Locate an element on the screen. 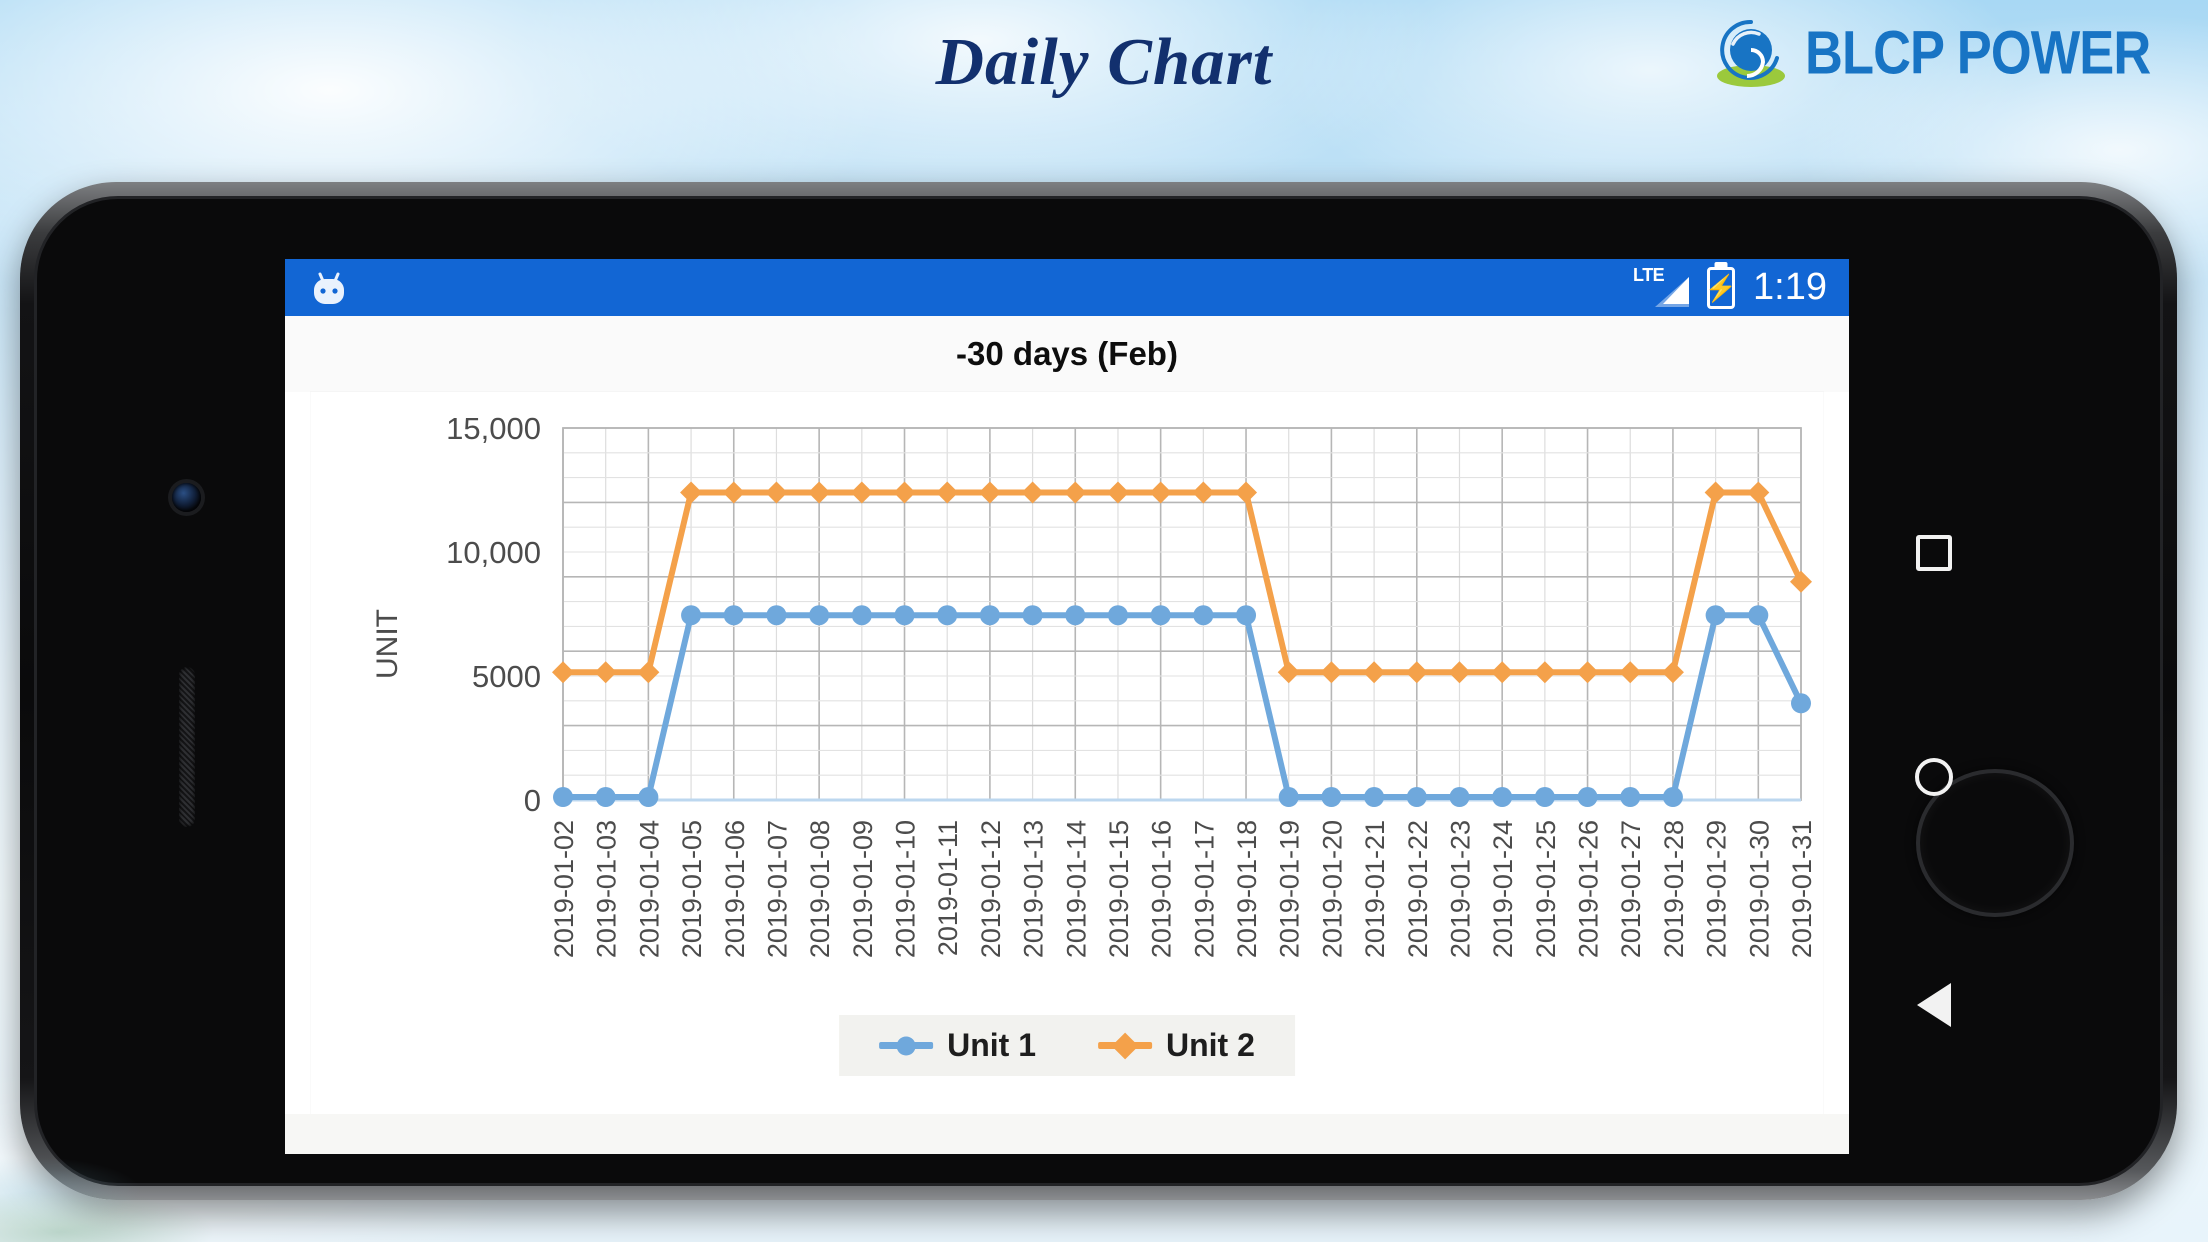  x-axis-tick-label: 2019-01-15 is located at coordinates (1119, 889).